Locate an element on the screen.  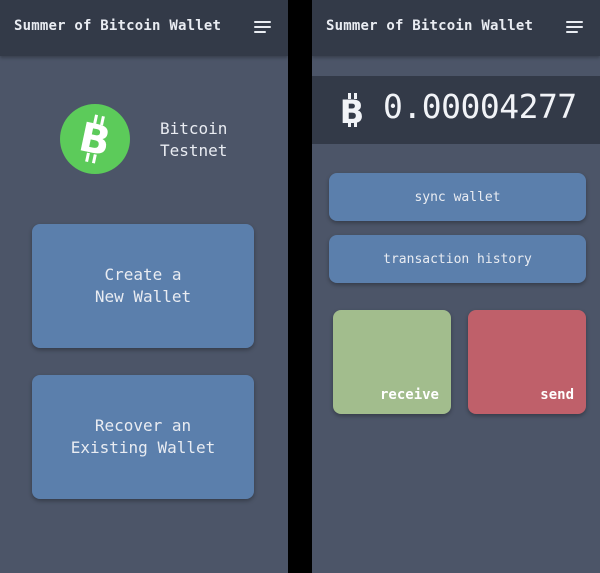
recover-wallet-label: Recover an Existing Wallet is located at coordinates (143, 436).